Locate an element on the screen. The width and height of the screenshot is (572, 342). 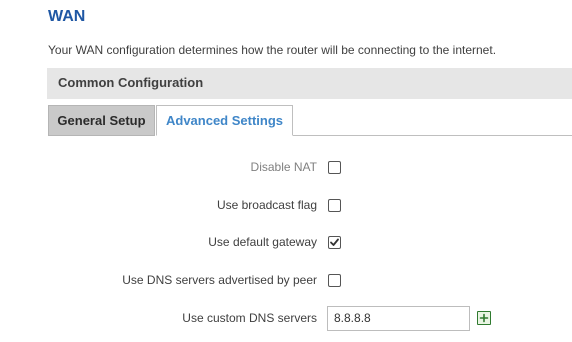
check-icon is located at coordinates (334, 242).